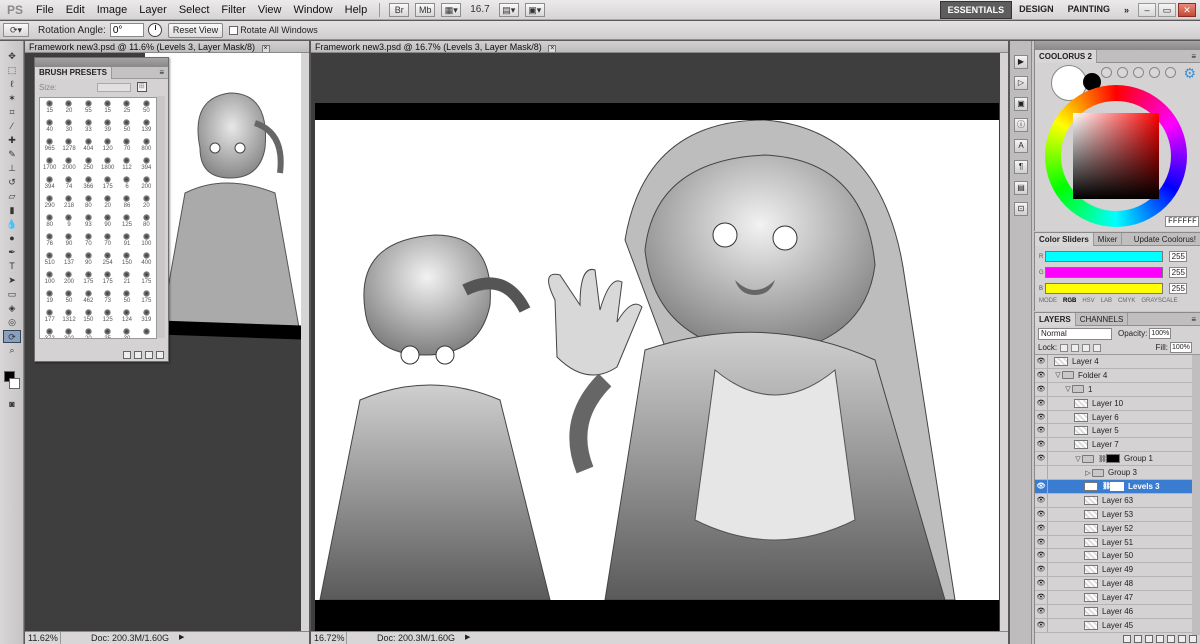  What do you see at coordinates (1127, 639) in the screenshot?
I see `link-layers-icon` at bounding box center [1127, 639].